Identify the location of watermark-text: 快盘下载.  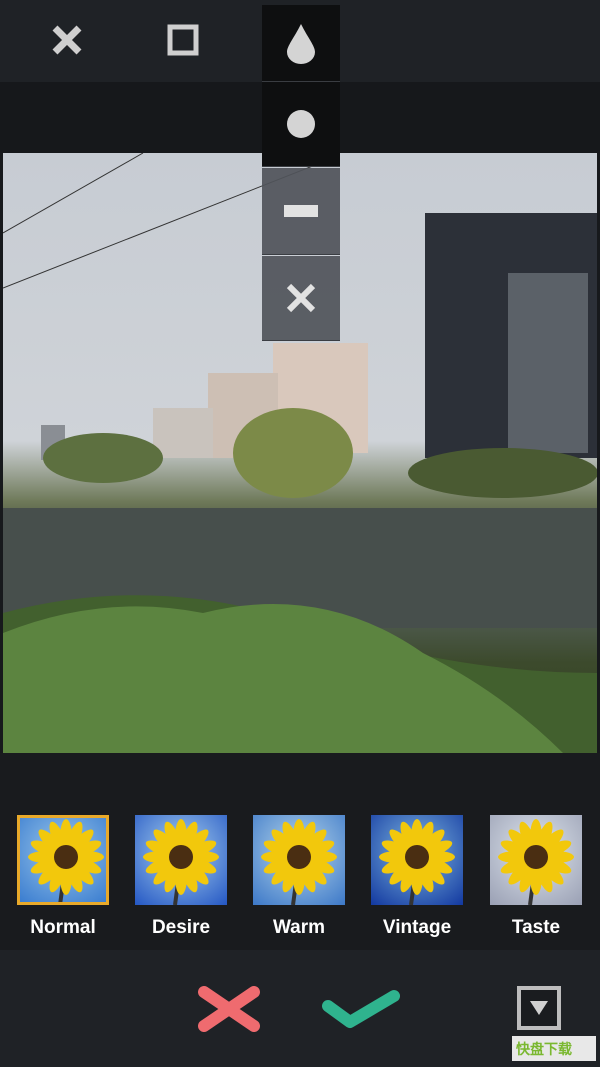
(544, 1048).